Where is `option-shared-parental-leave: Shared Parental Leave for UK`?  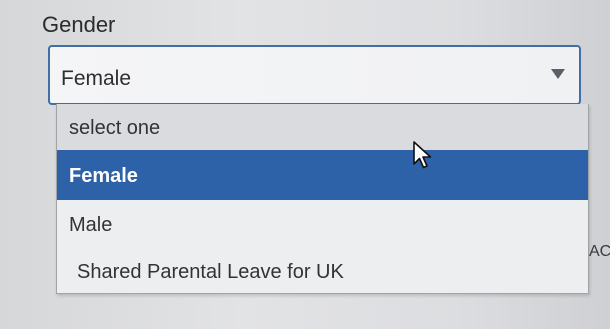
option-shared-parental-leave: Shared Parental Leave for UK is located at coordinates (322, 271).